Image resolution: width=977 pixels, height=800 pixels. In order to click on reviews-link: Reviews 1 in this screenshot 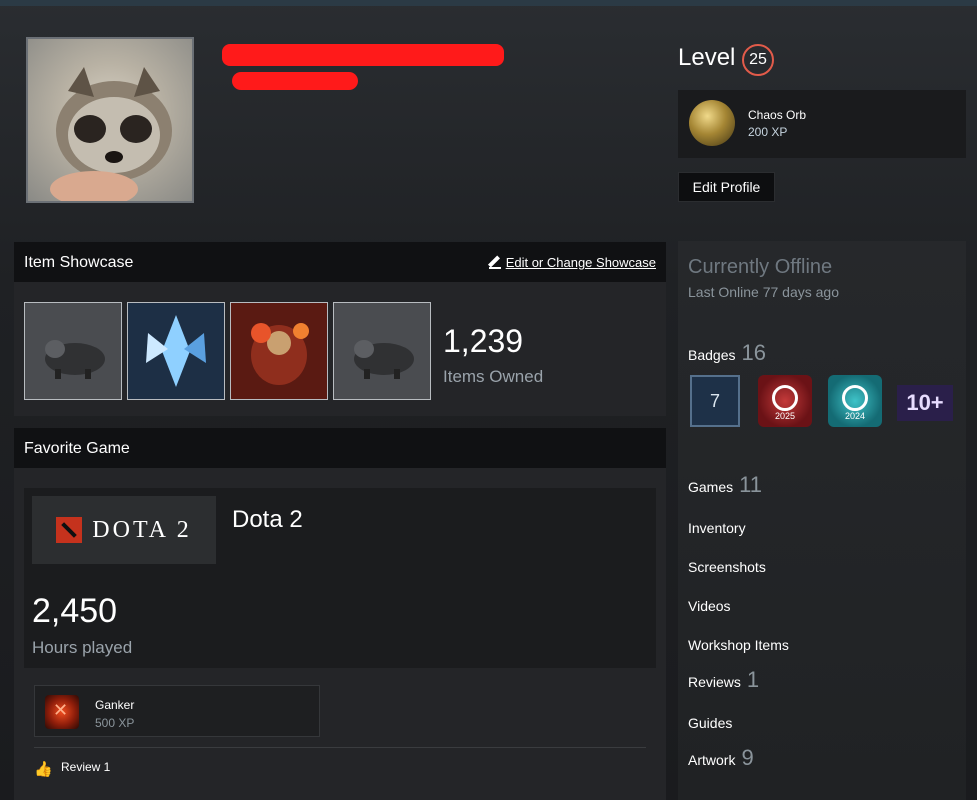, I will do `click(723, 680)`.